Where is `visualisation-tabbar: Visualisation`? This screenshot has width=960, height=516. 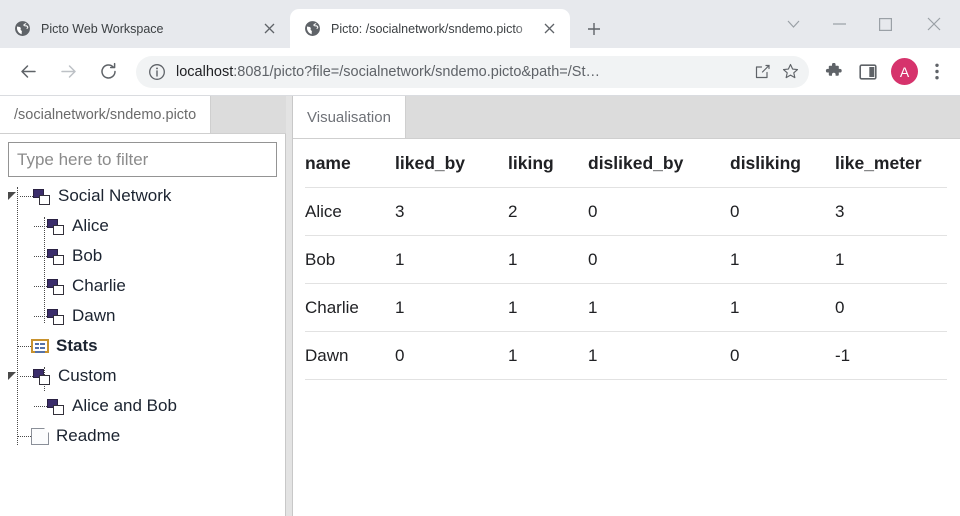 visualisation-tabbar: Visualisation is located at coordinates (626, 117).